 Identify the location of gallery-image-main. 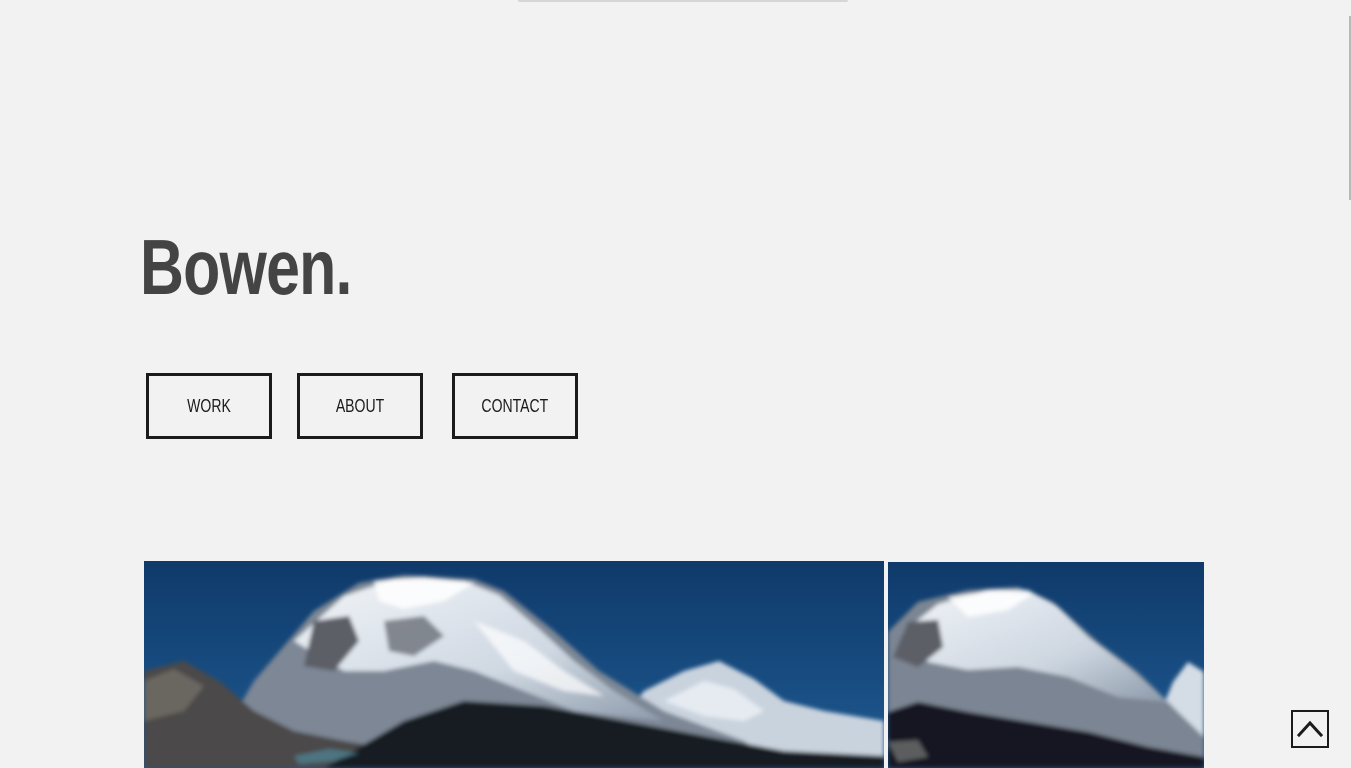
(514, 664).